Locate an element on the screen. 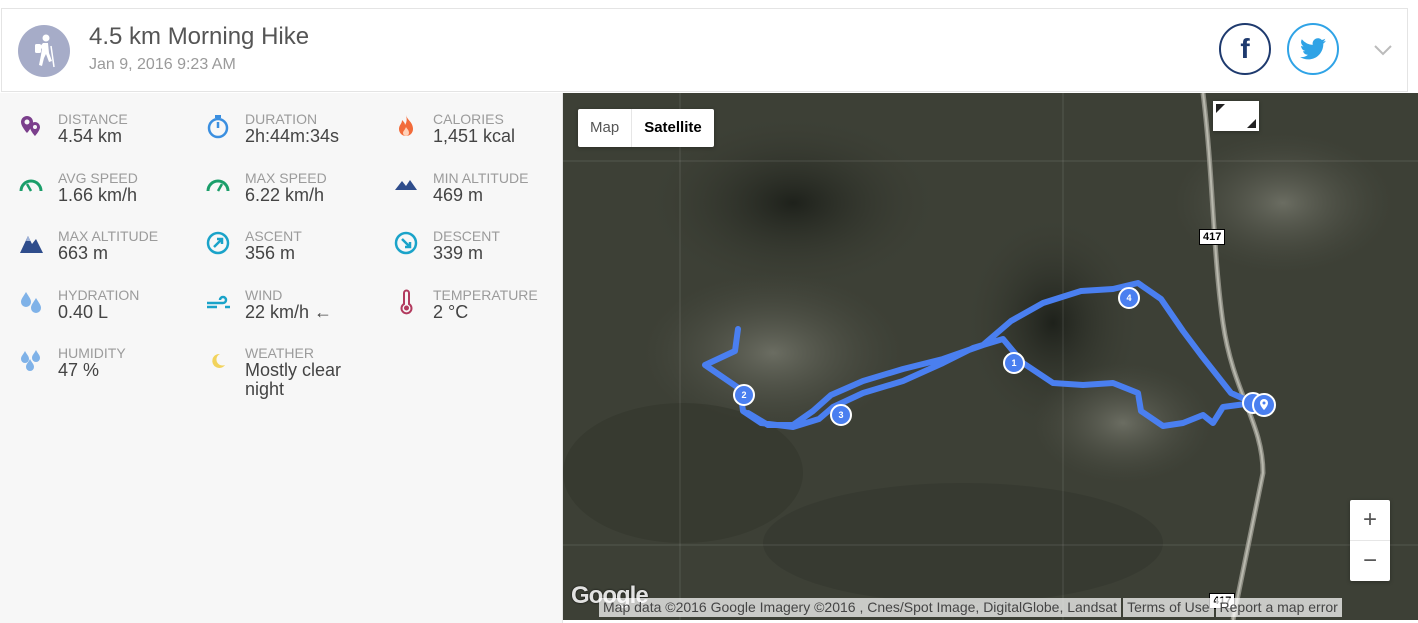  zoom-control: + − is located at coordinates (1370, 540).